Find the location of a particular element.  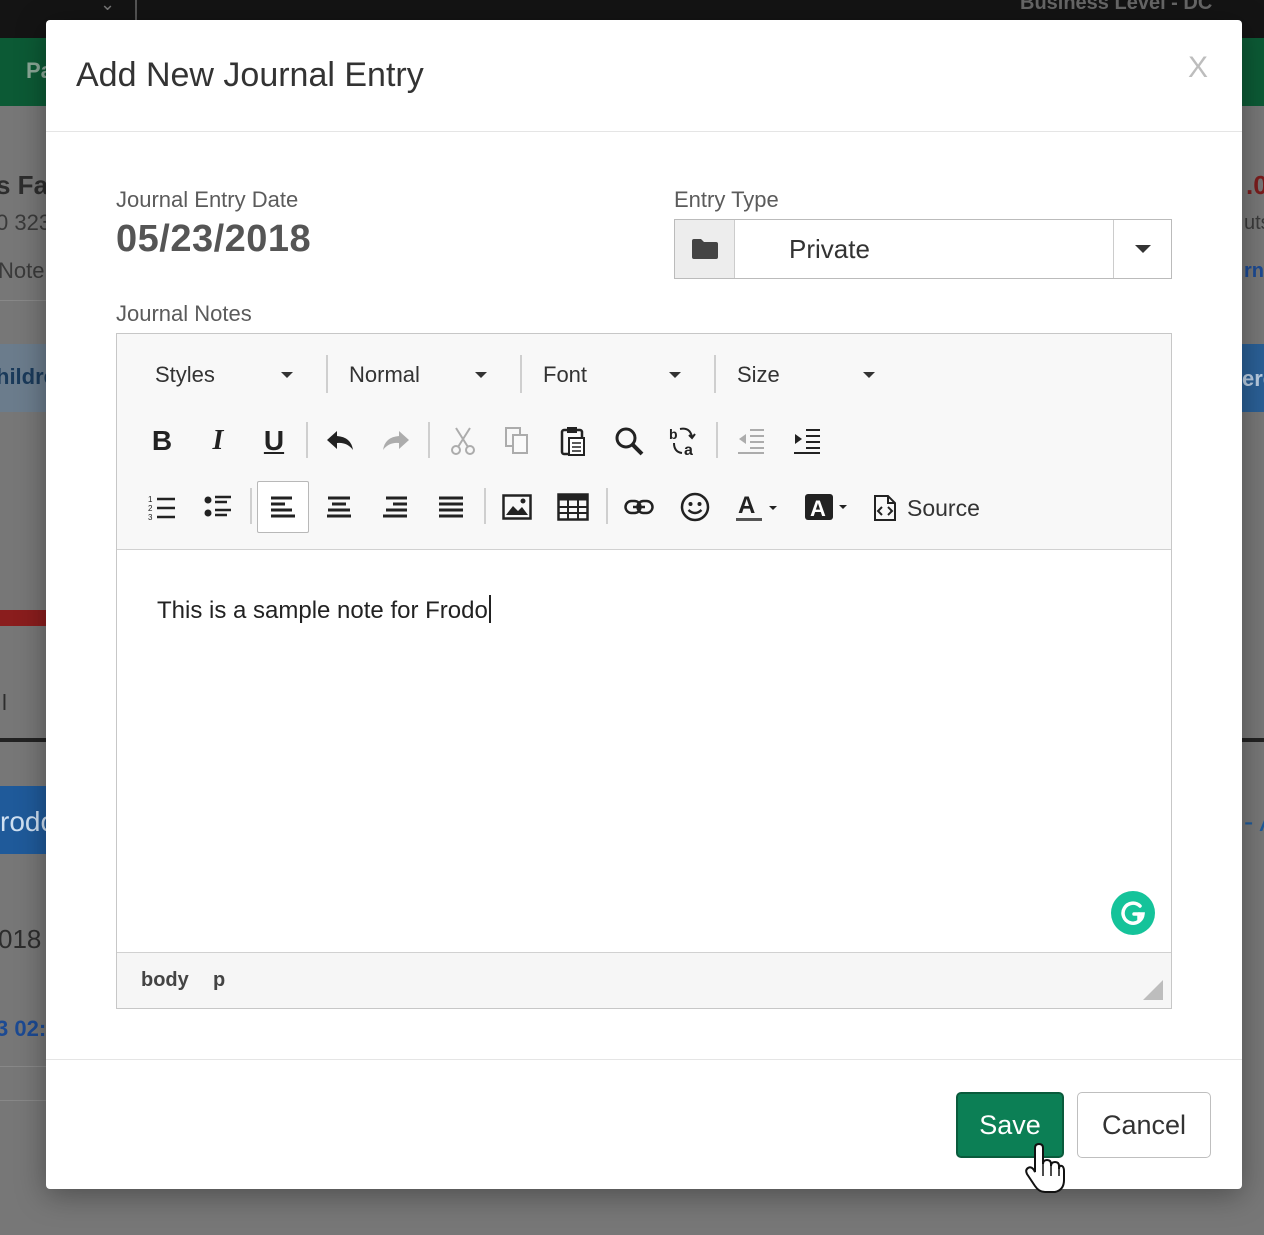

note-content: This is a sample note for Frodo is located at coordinates (322, 610).